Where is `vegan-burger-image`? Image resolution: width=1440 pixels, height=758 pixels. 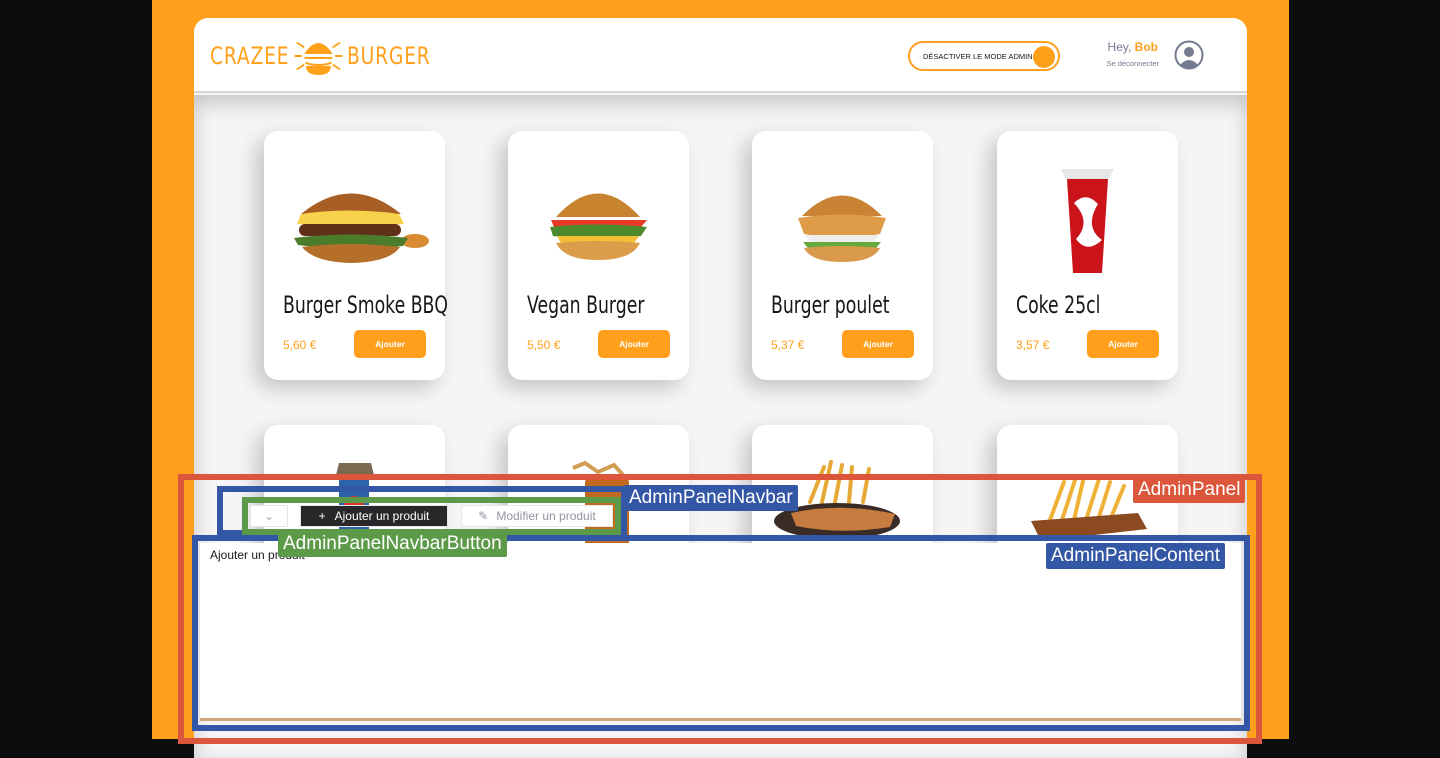
vegan-burger-image is located at coordinates (598, 221).